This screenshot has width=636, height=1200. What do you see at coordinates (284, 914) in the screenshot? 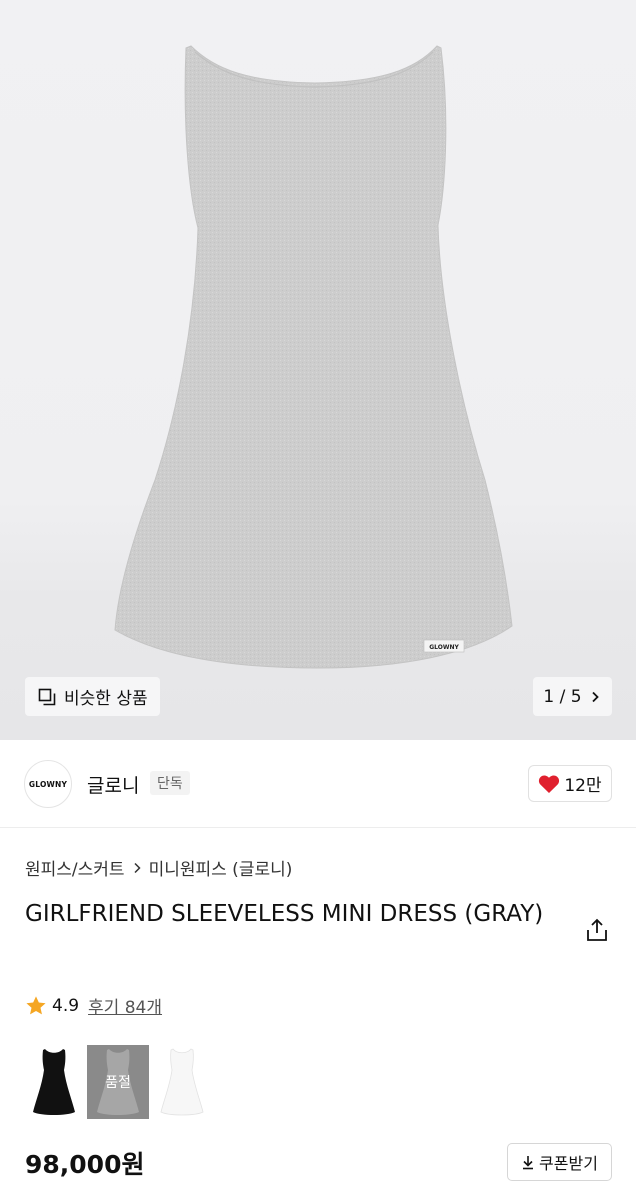
I see `product-title: GIRLFRIEND SLEEVELESS MINI DRESS (GRAY)` at bounding box center [284, 914].